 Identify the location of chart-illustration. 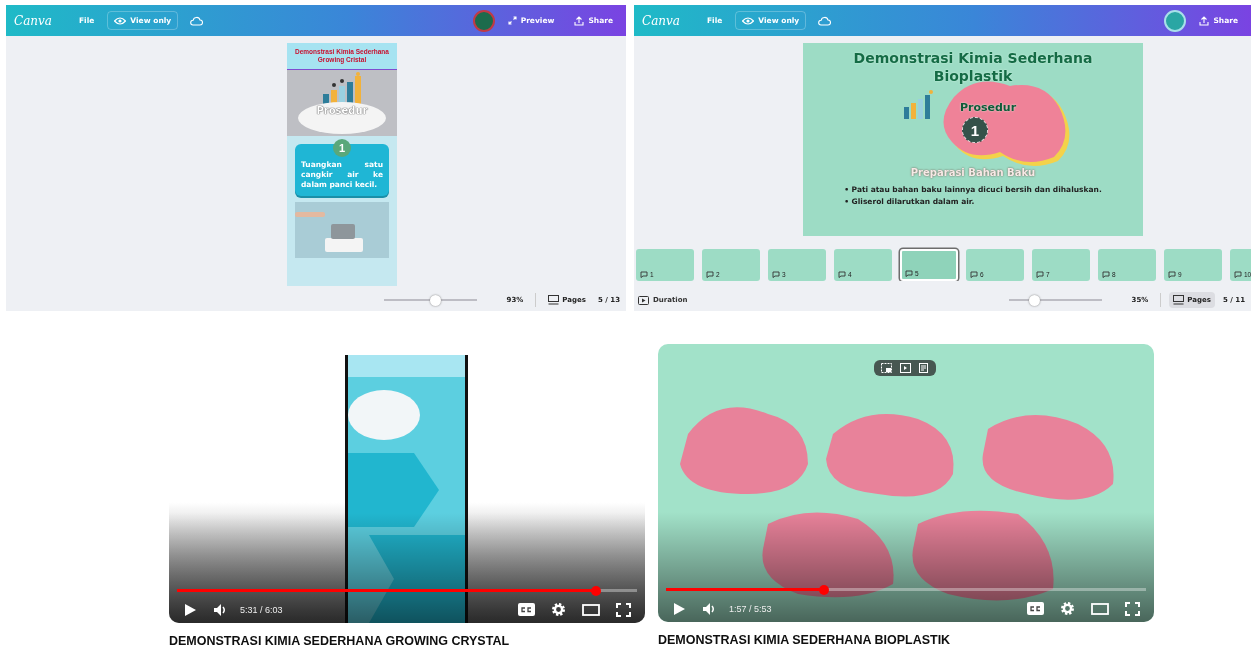
(919, 104).